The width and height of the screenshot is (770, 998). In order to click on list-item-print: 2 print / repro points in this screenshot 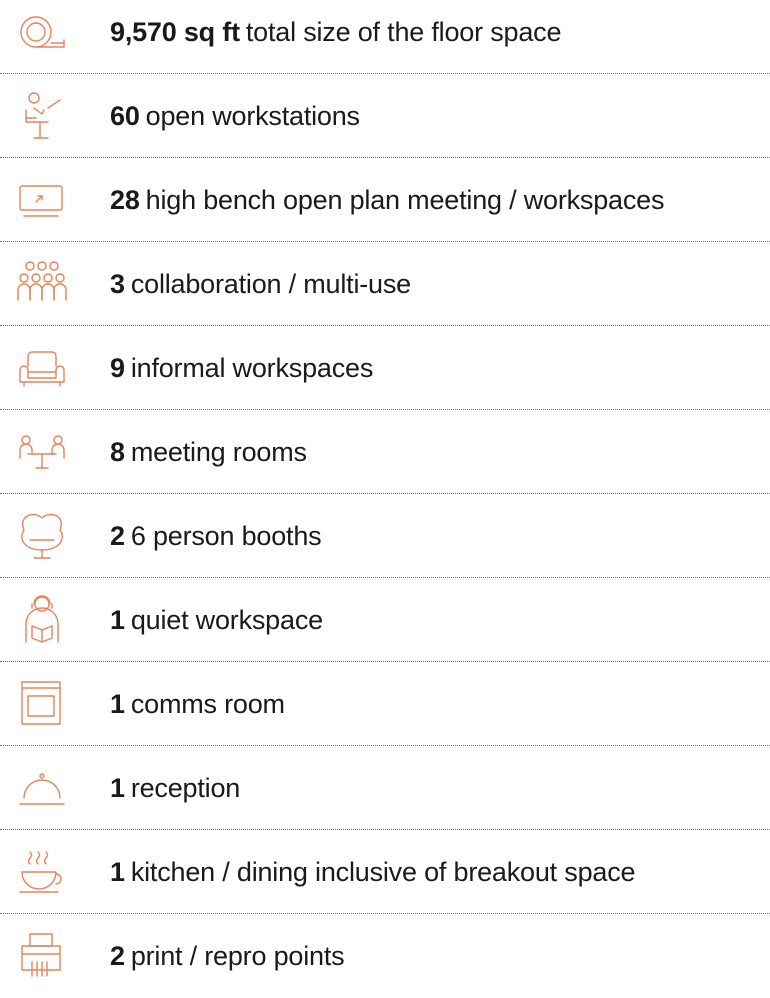, I will do `click(385, 956)`.